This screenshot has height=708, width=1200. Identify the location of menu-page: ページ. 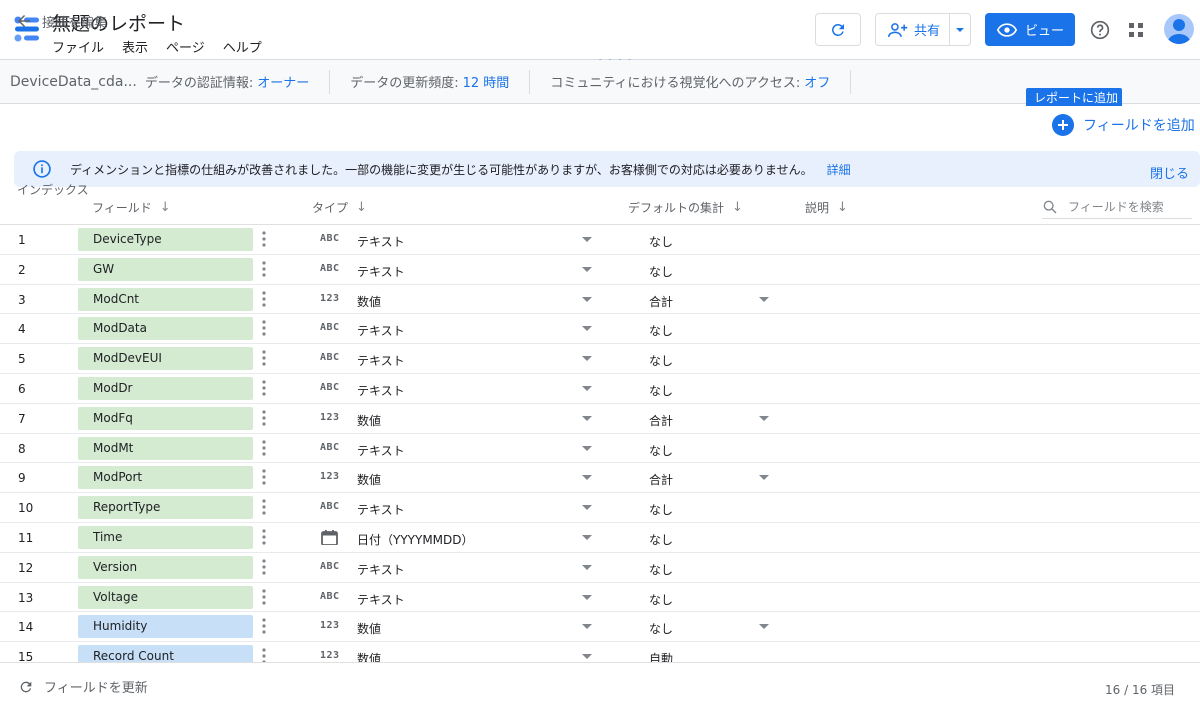
(185, 46).